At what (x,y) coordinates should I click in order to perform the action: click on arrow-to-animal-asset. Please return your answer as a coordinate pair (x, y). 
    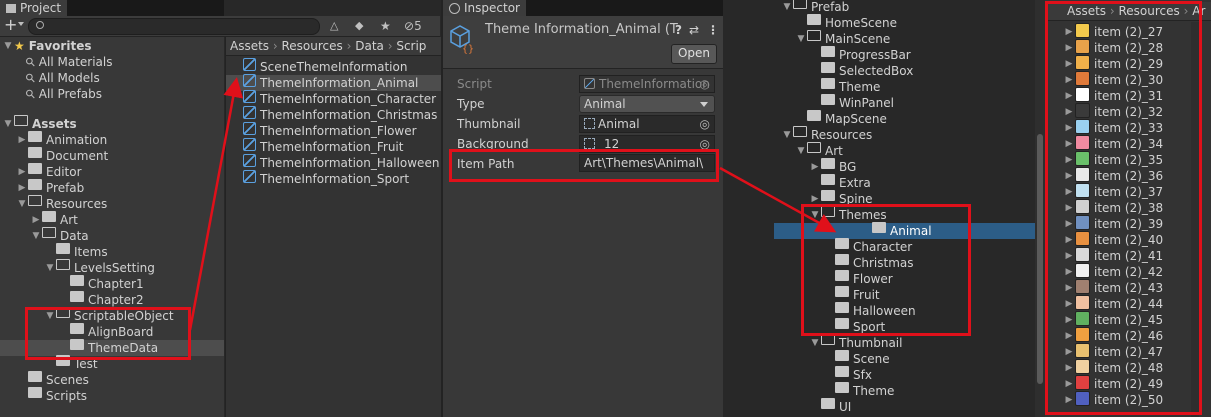
    Looking at the image, I should click on (216, 204).